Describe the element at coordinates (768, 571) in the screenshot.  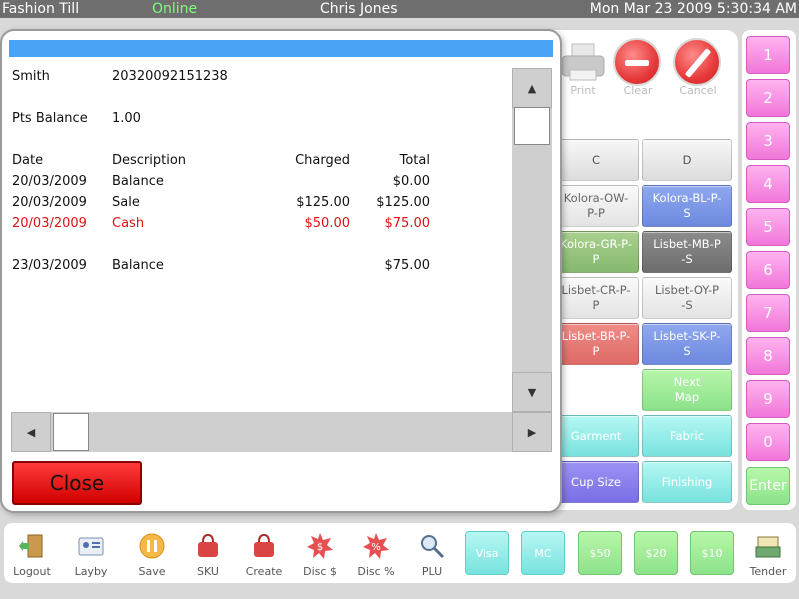
I see `tender-label: Tender` at that location.